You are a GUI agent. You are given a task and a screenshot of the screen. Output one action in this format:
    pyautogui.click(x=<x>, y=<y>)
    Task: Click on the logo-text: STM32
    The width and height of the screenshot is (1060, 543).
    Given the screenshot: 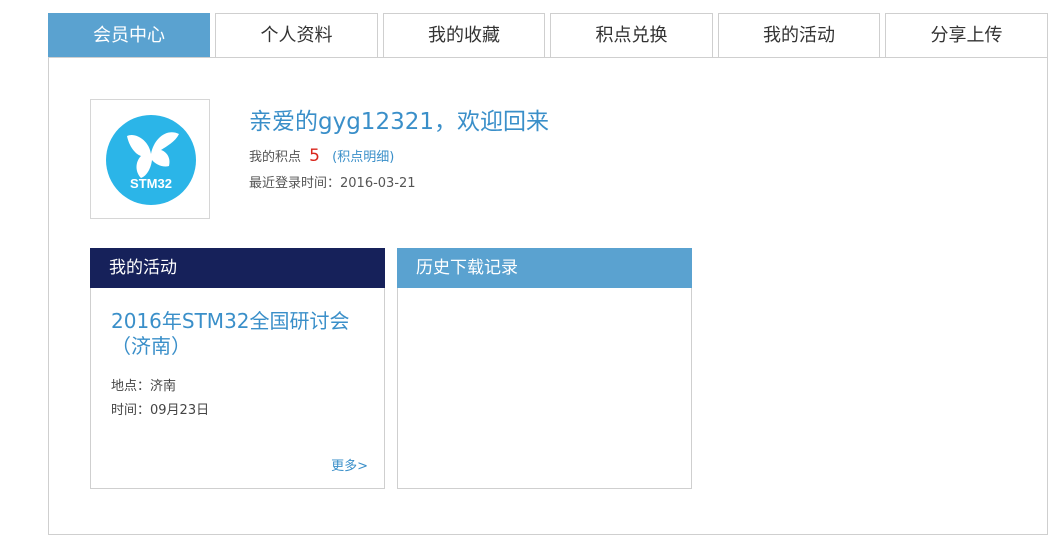 What is the action you would take?
    pyautogui.click(x=151, y=183)
    